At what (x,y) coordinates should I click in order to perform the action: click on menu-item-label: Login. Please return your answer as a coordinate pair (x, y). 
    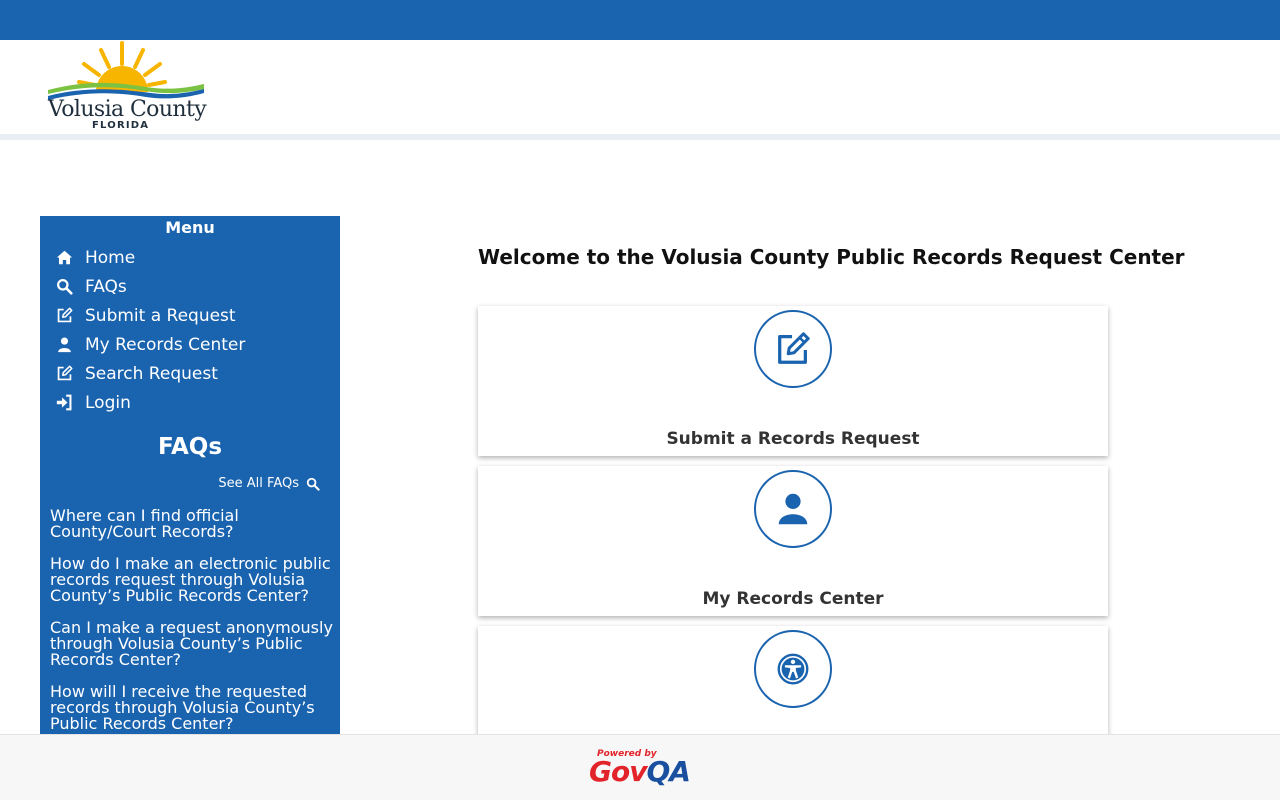
    Looking at the image, I should click on (108, 402).